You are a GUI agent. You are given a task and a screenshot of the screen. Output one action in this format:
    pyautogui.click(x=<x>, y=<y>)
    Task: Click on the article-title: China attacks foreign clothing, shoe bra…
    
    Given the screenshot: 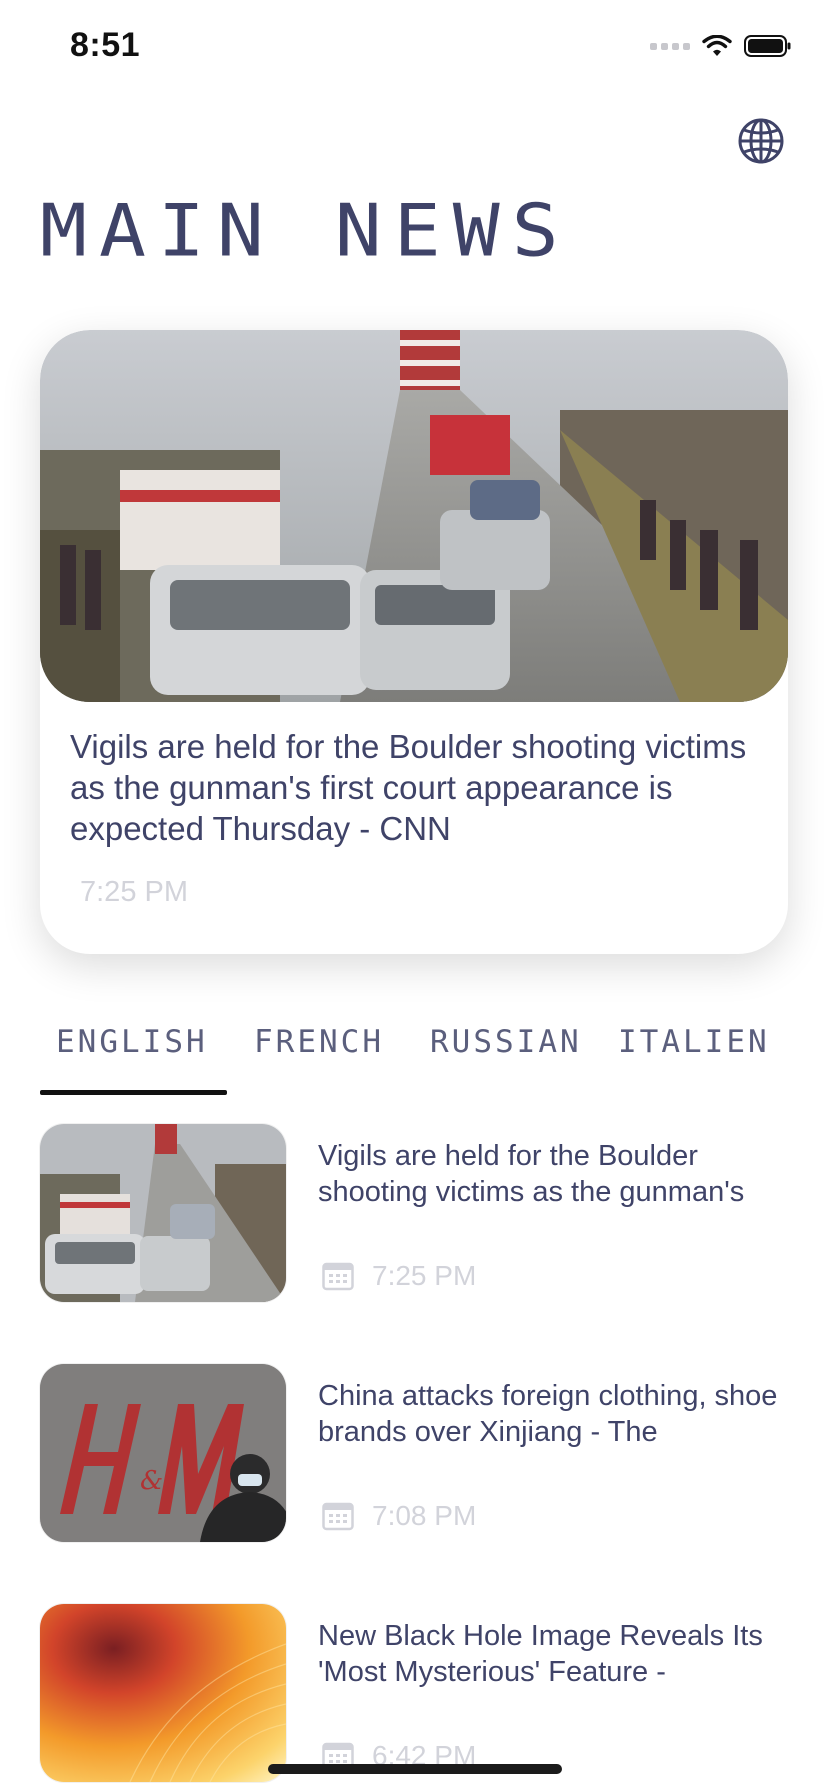 What is the action you would take?
    pyautogui.click(x=548, y=1414)
    